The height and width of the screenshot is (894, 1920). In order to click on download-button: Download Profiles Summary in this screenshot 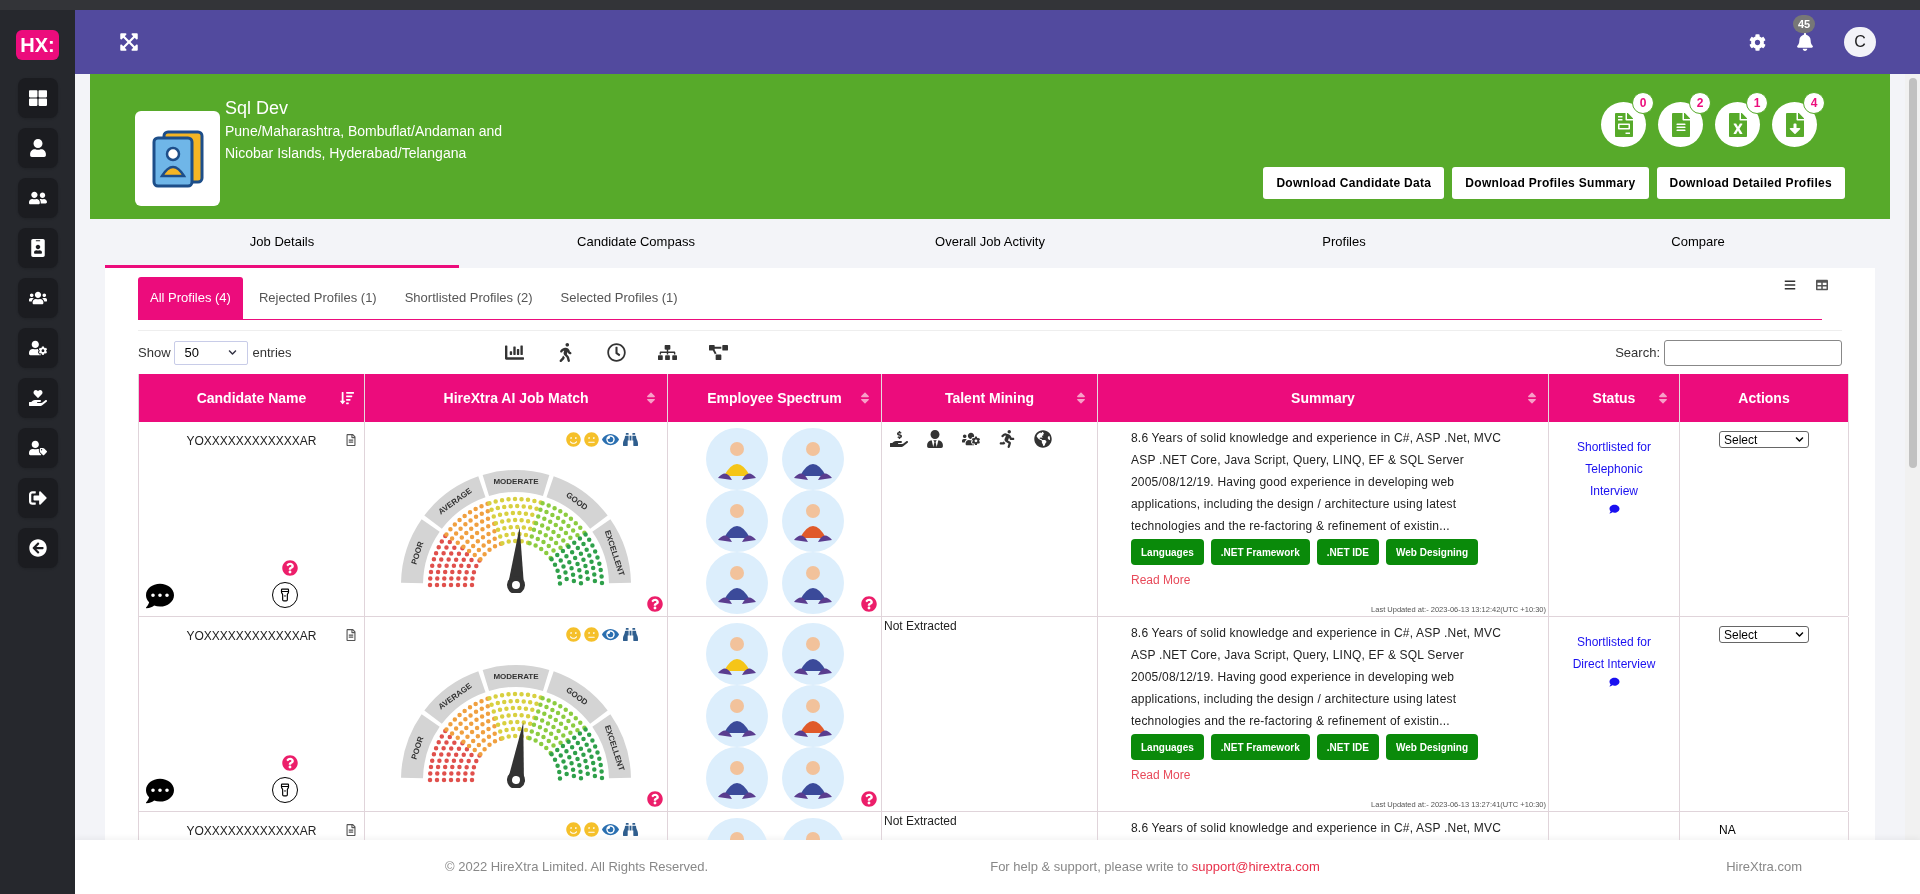, I will do `click(1550, 183)`.